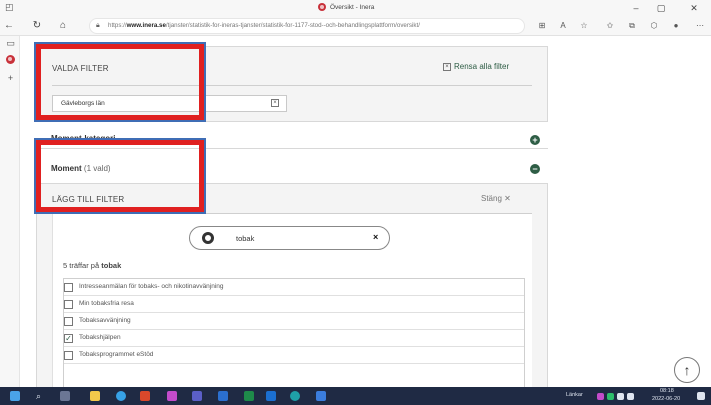 The image size is (711, 405). What do you see at coordinates (535, 169) in the screenshot?
I see `collapse-minus-icon: −` at bounding box center [535, 169].